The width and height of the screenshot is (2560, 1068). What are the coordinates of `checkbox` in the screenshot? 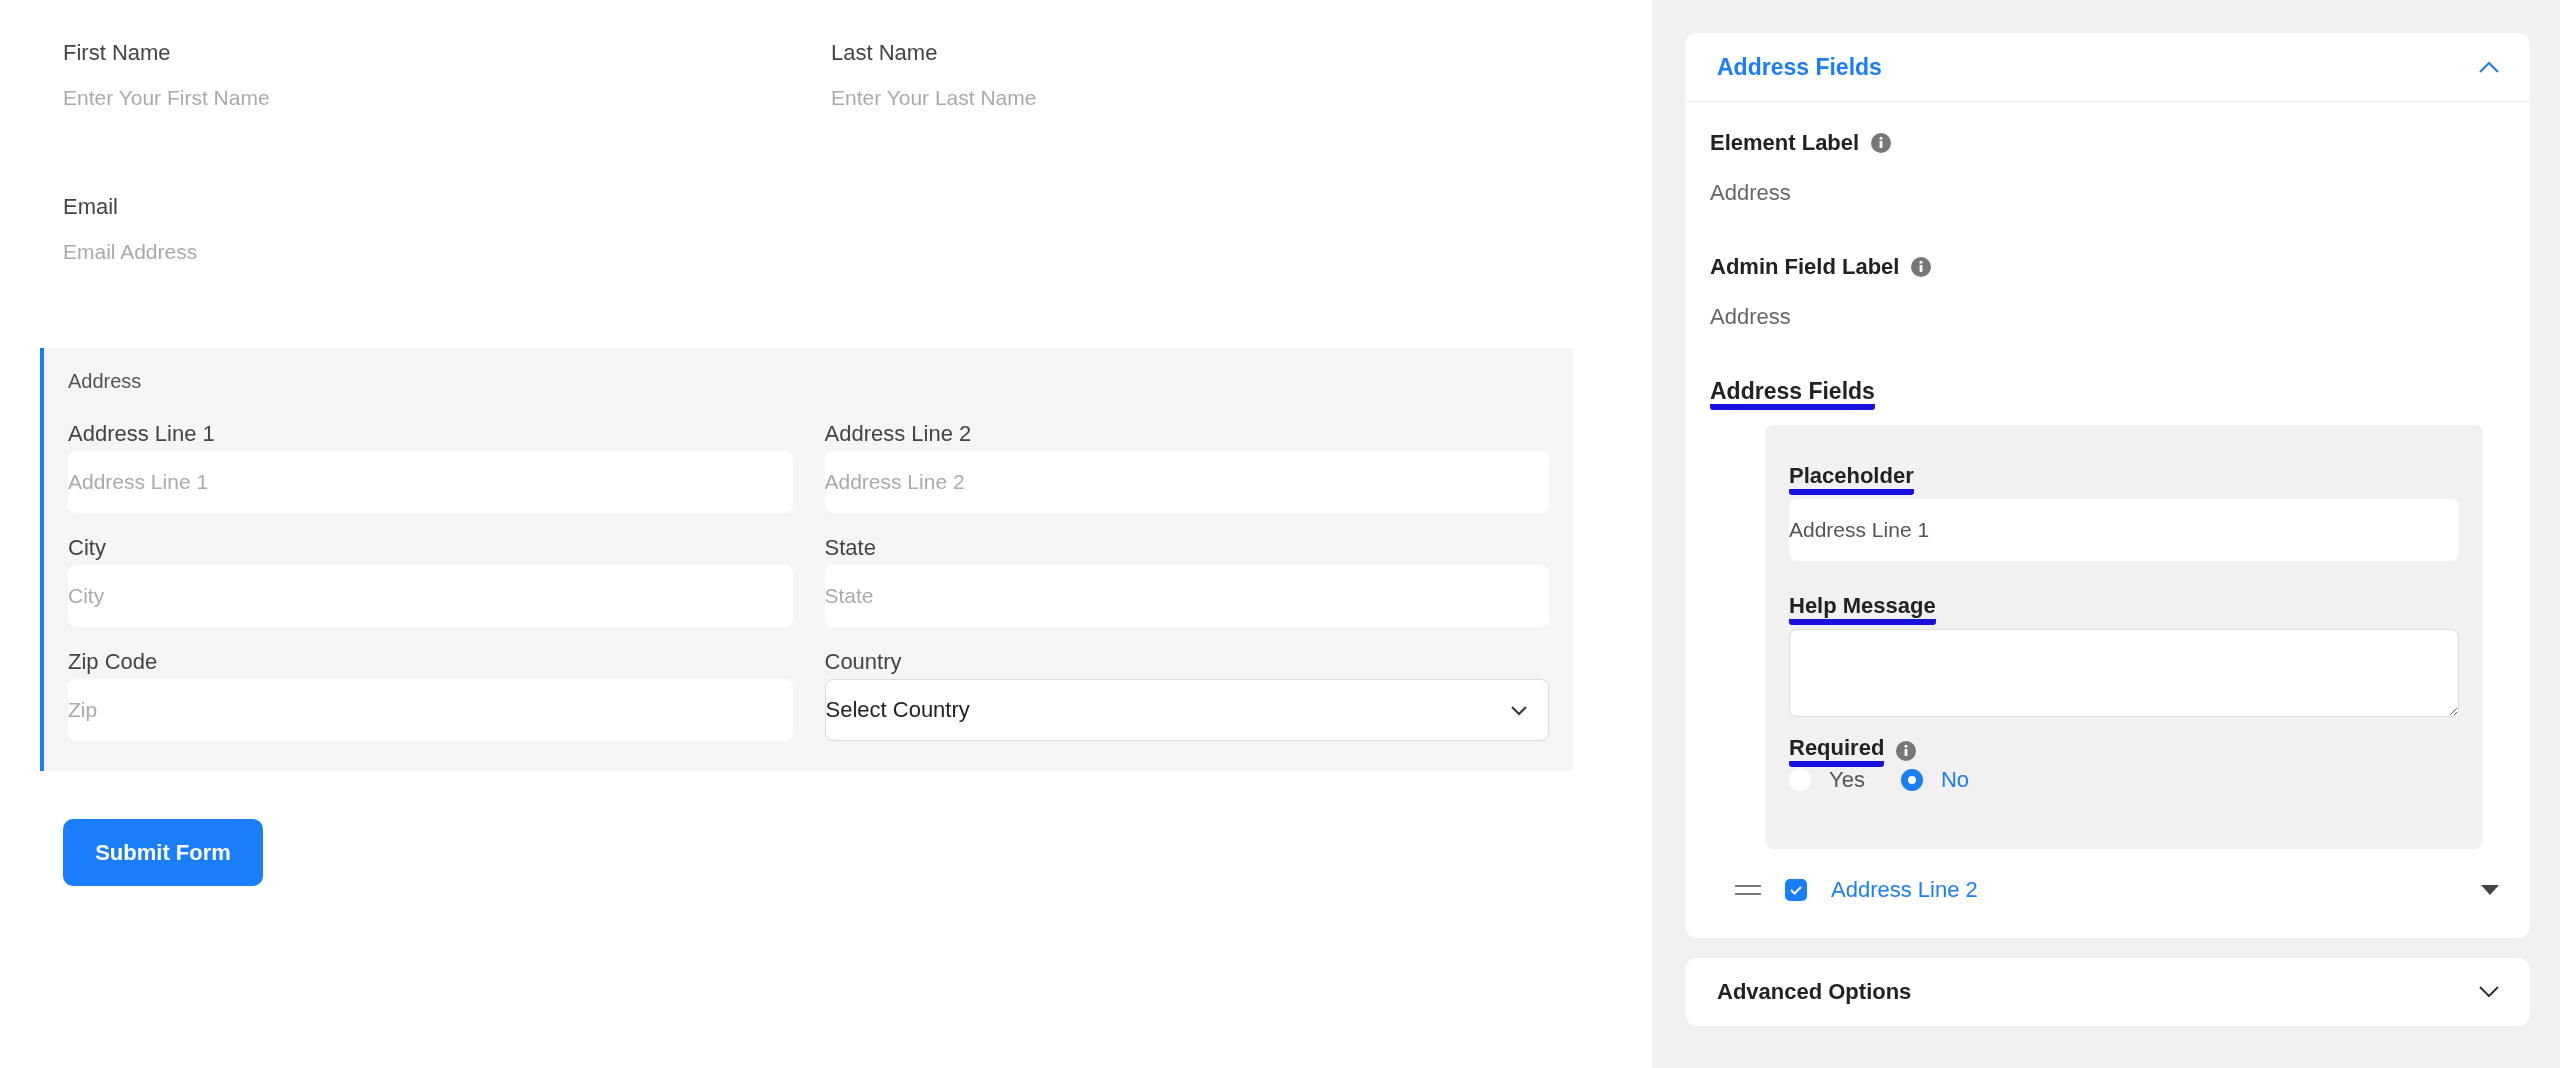 It's located at (1796, 890).